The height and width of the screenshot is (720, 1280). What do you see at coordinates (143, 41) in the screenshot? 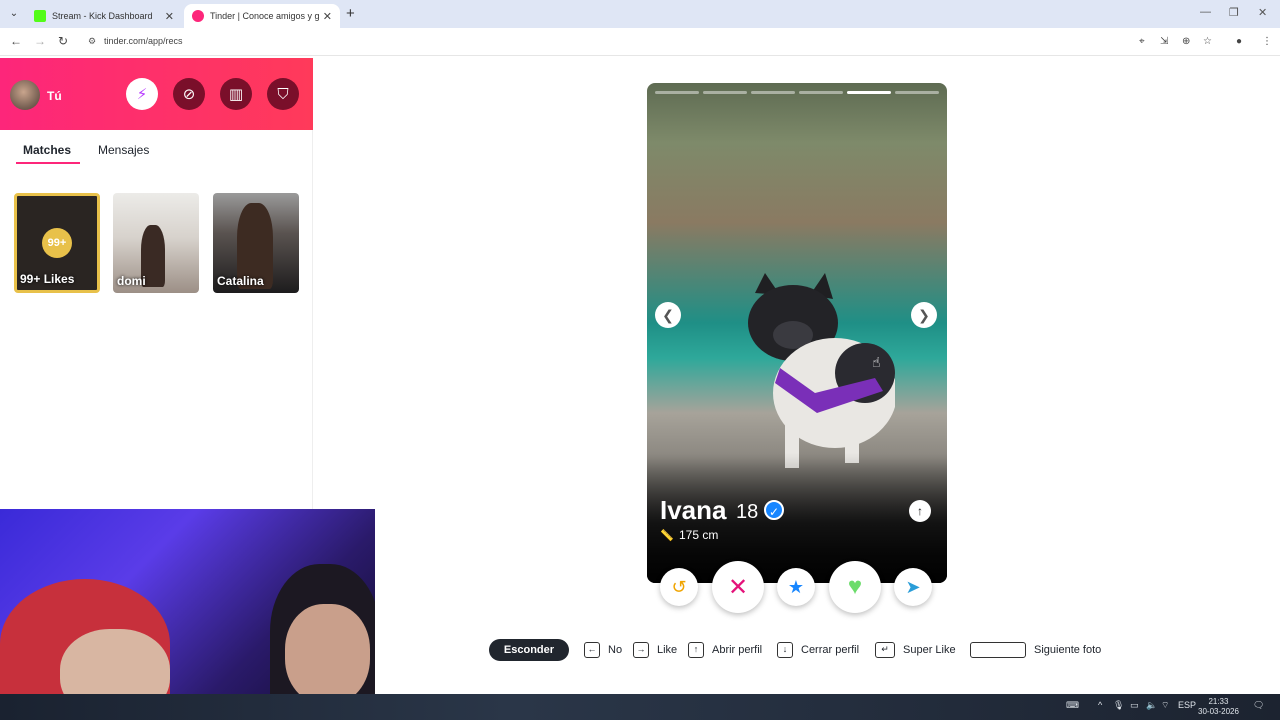
I see `url-text: tinder.com/app/recs` at bounding box center [143, 41].